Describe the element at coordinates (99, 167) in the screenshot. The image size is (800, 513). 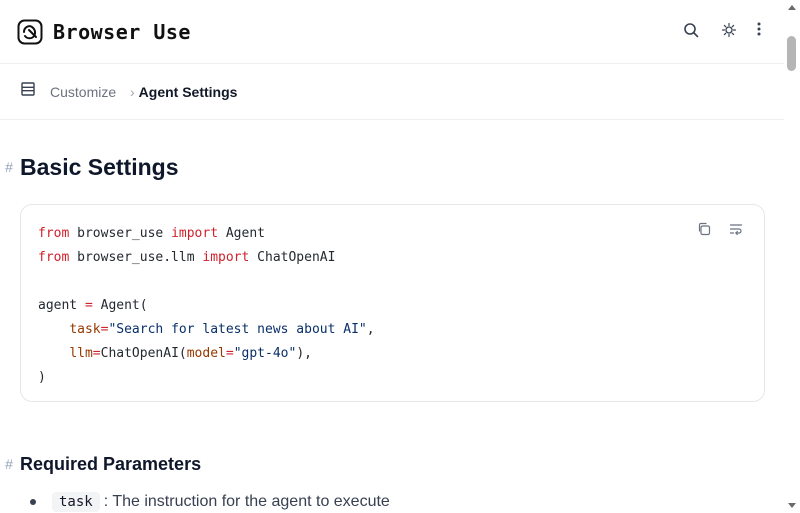
I see `page-title: Basic Settings` at that location.